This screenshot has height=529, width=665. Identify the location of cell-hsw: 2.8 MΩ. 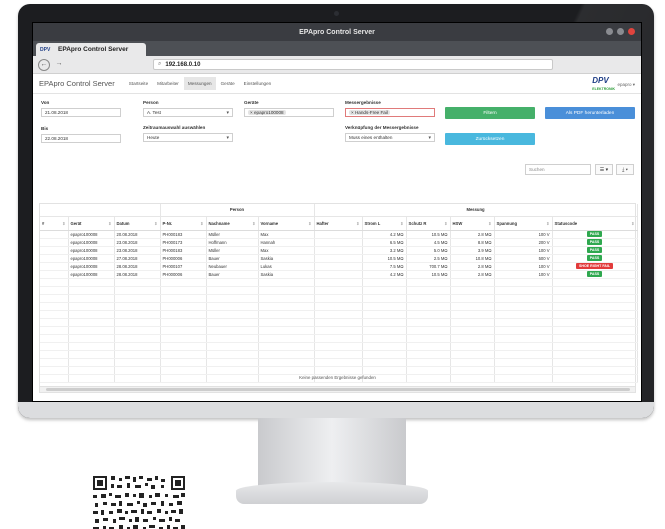
(472, 266).